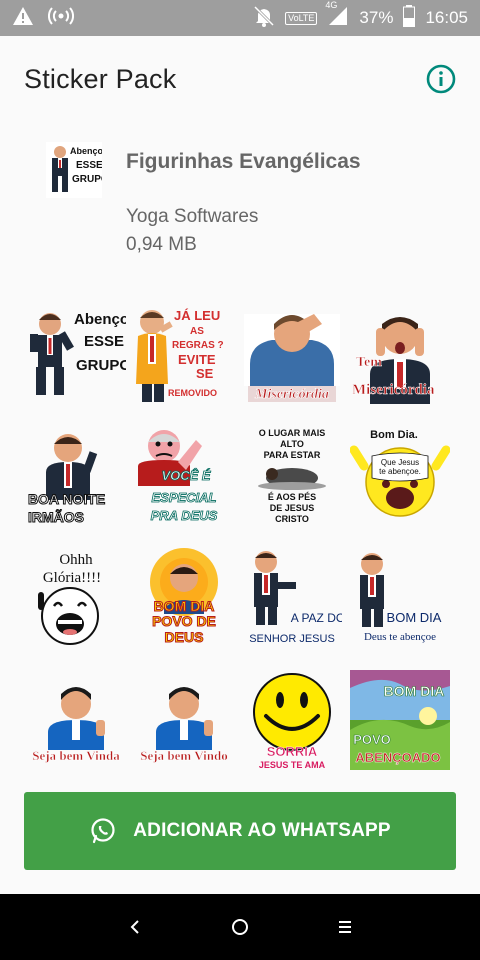 This screenshot has width=480, height=960. What do you see at coordinates (292, 444) in the screenshot?
I see `sticker-text: ALTO` at bounding box center [292, 444].